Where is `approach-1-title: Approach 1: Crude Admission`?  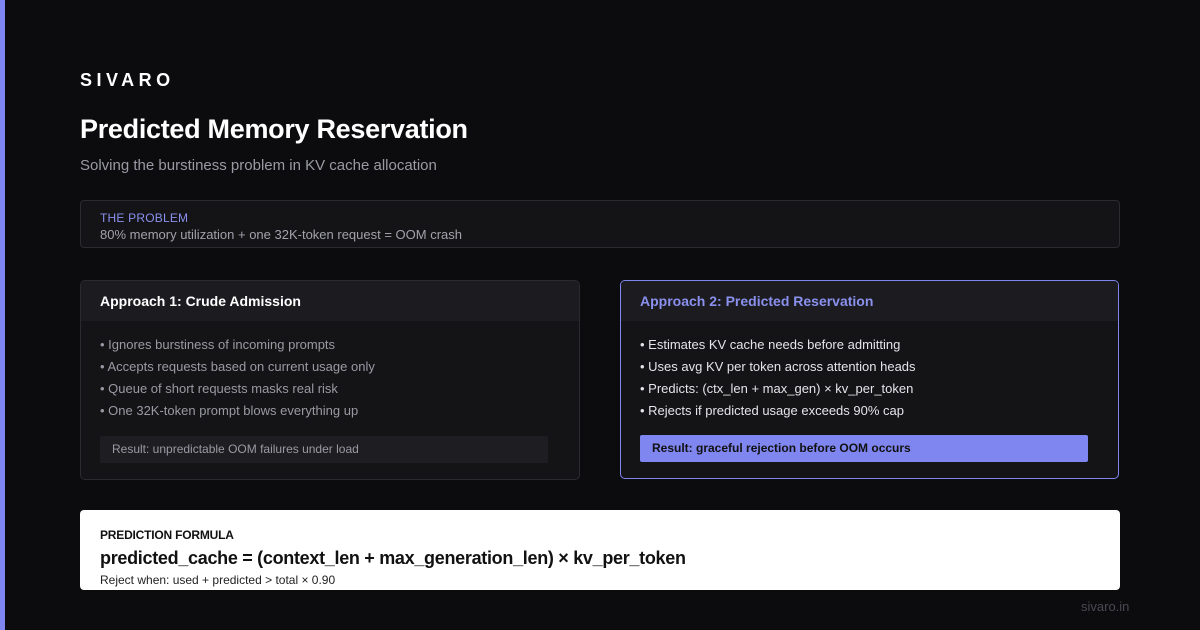 approach-1-title: Approach 1: Crude Admission is located at coordinates (200, 301).